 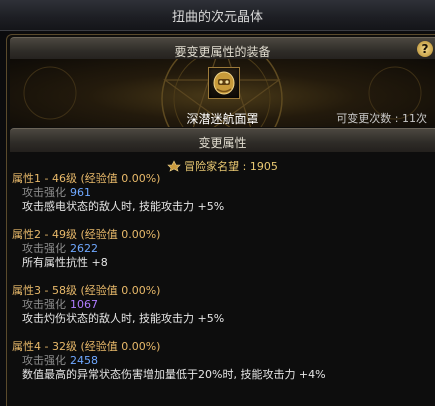 I want to click on attribute-sub-value: 2458, so click(x=84, y=360).